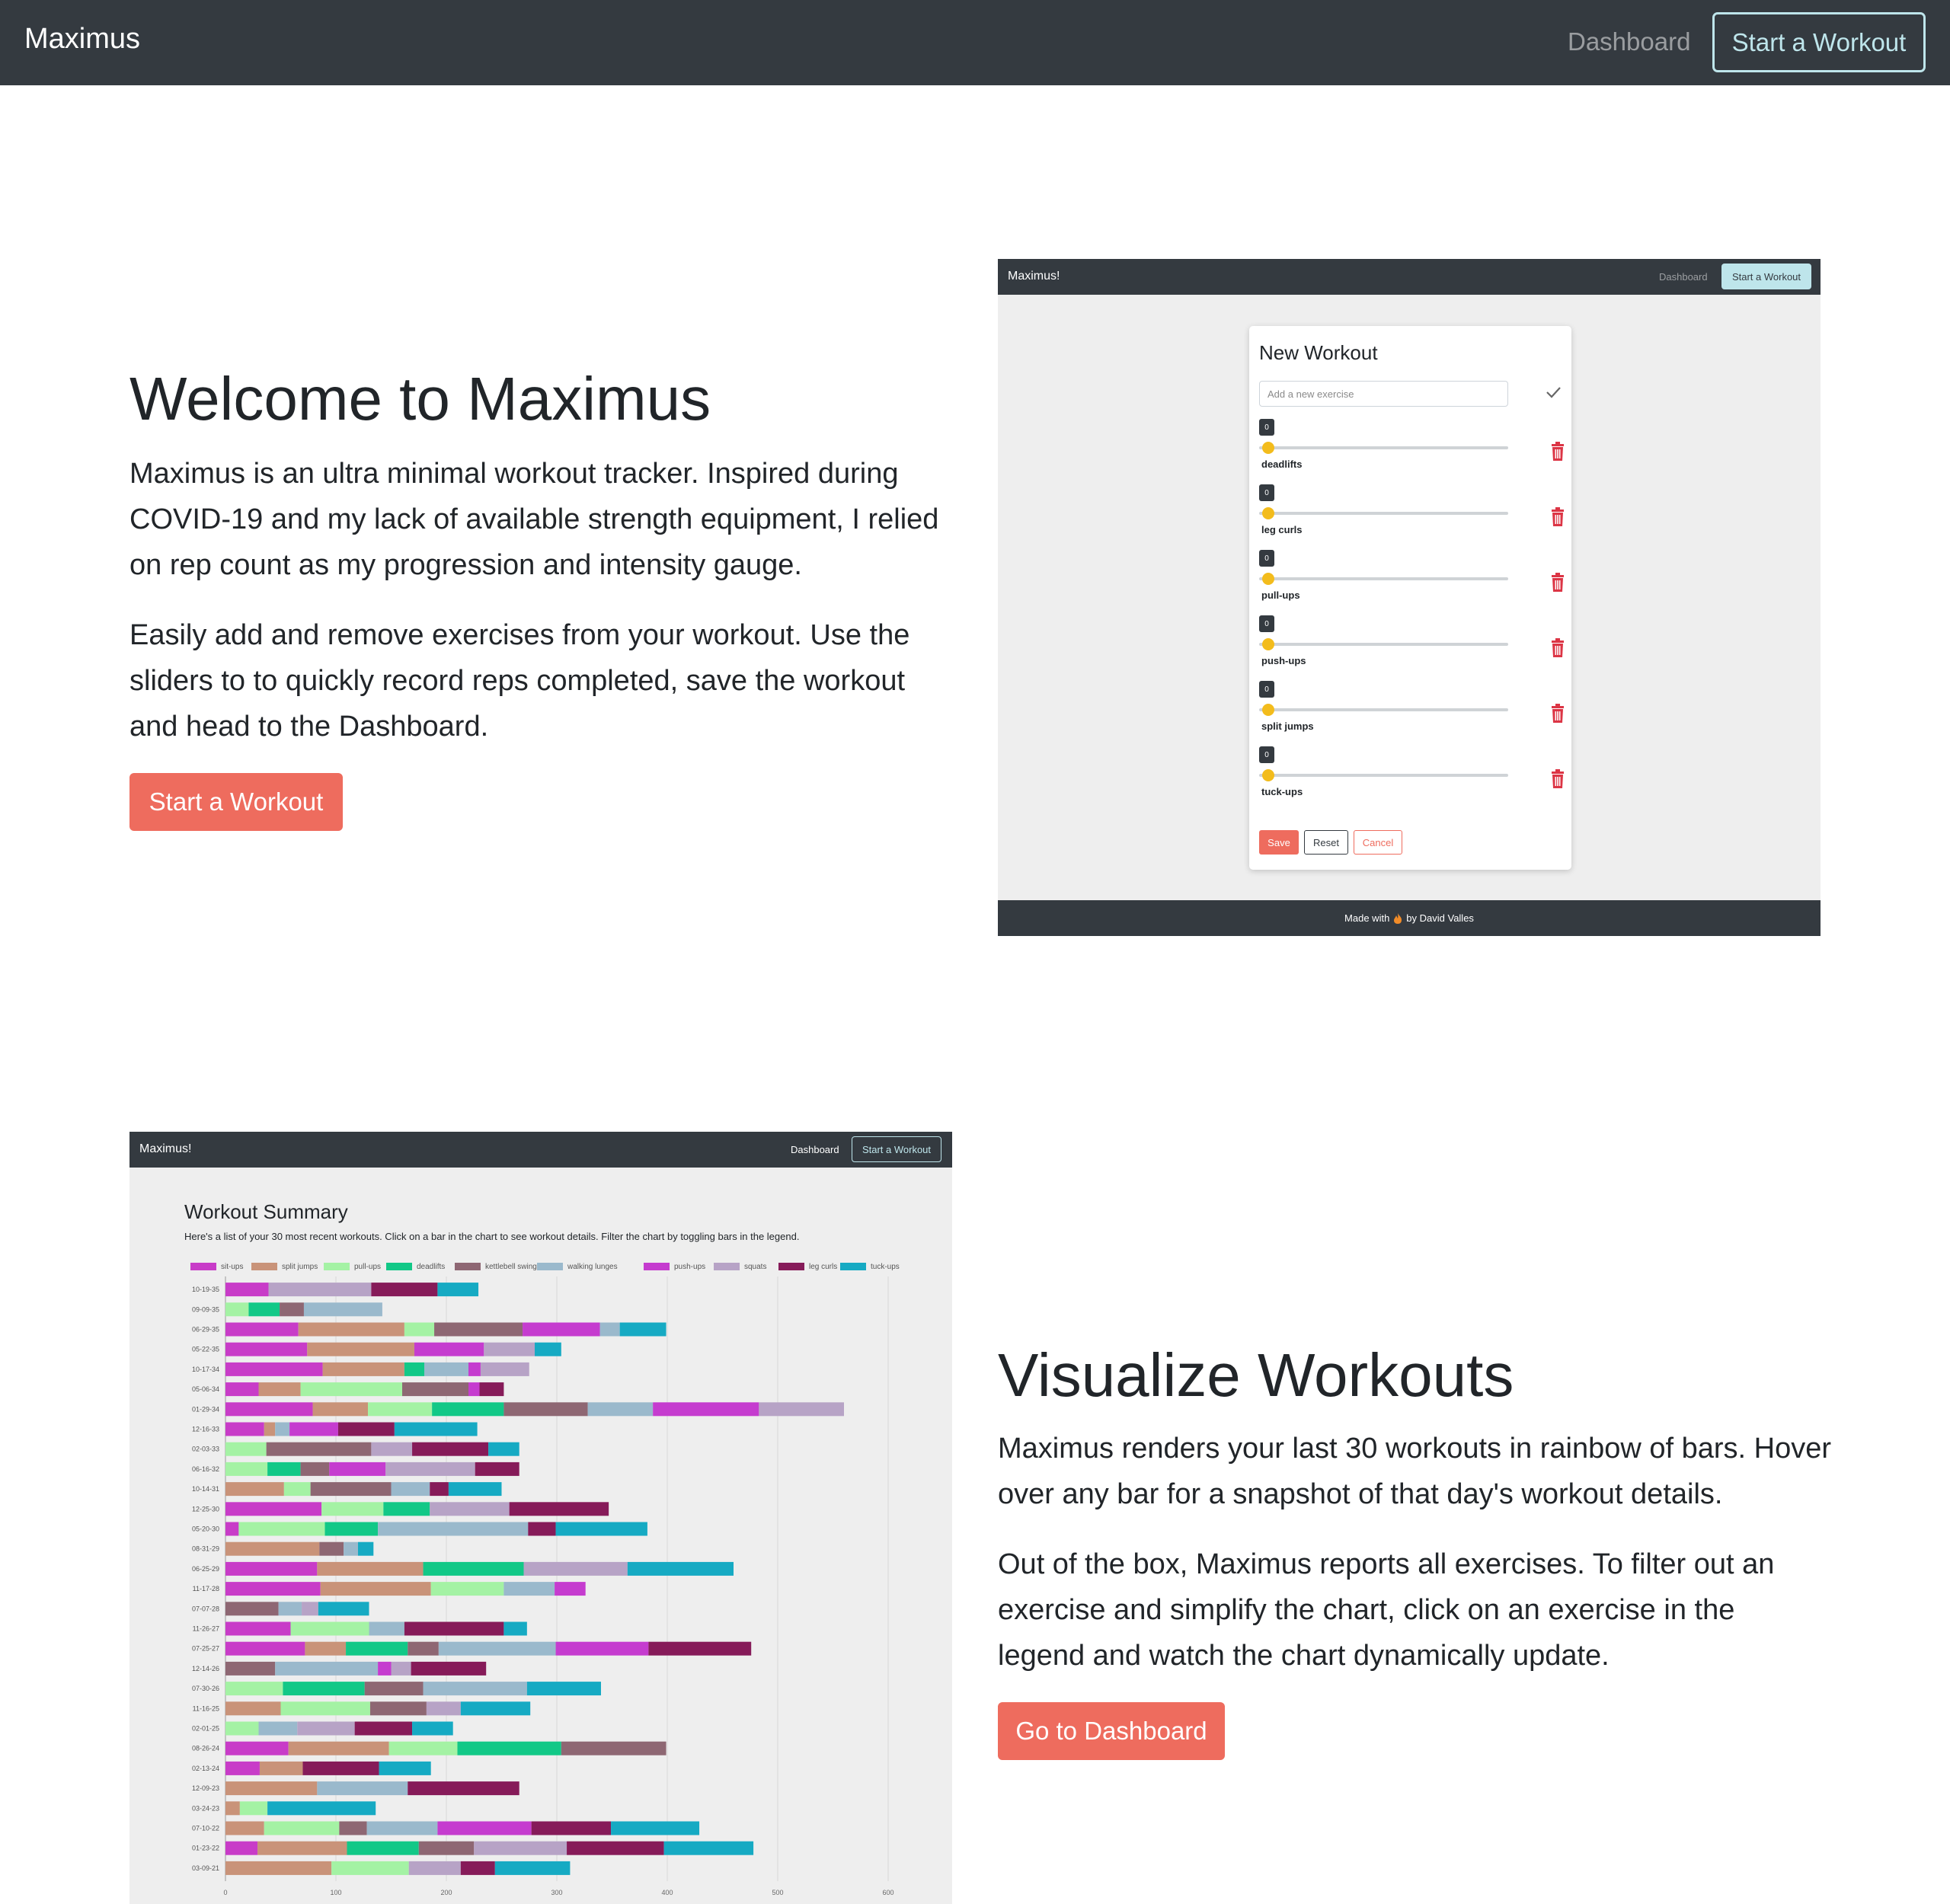 The image size is (1950, 1904). I want to click on y-tick-label: 06-29-35, so click(205, 1330).